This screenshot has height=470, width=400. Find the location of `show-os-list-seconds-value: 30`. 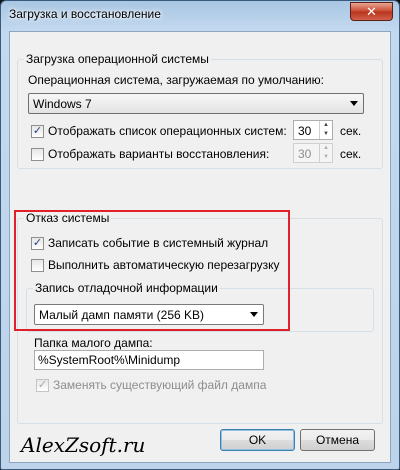

show-os-list-seconds-value: 30 is located at coordinates (305, 131).